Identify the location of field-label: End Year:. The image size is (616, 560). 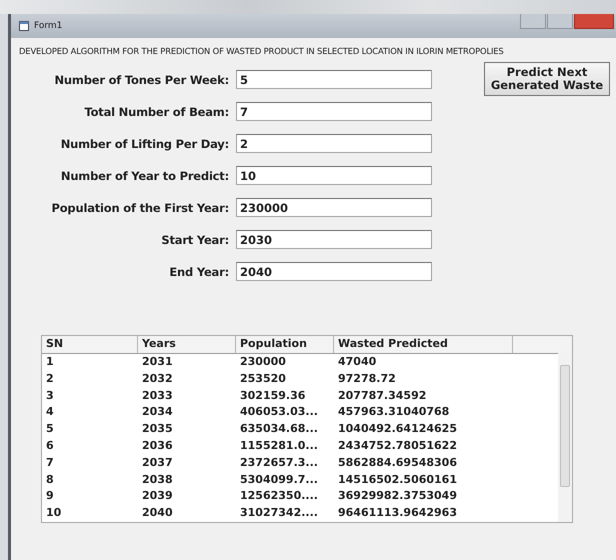
(199, 271).